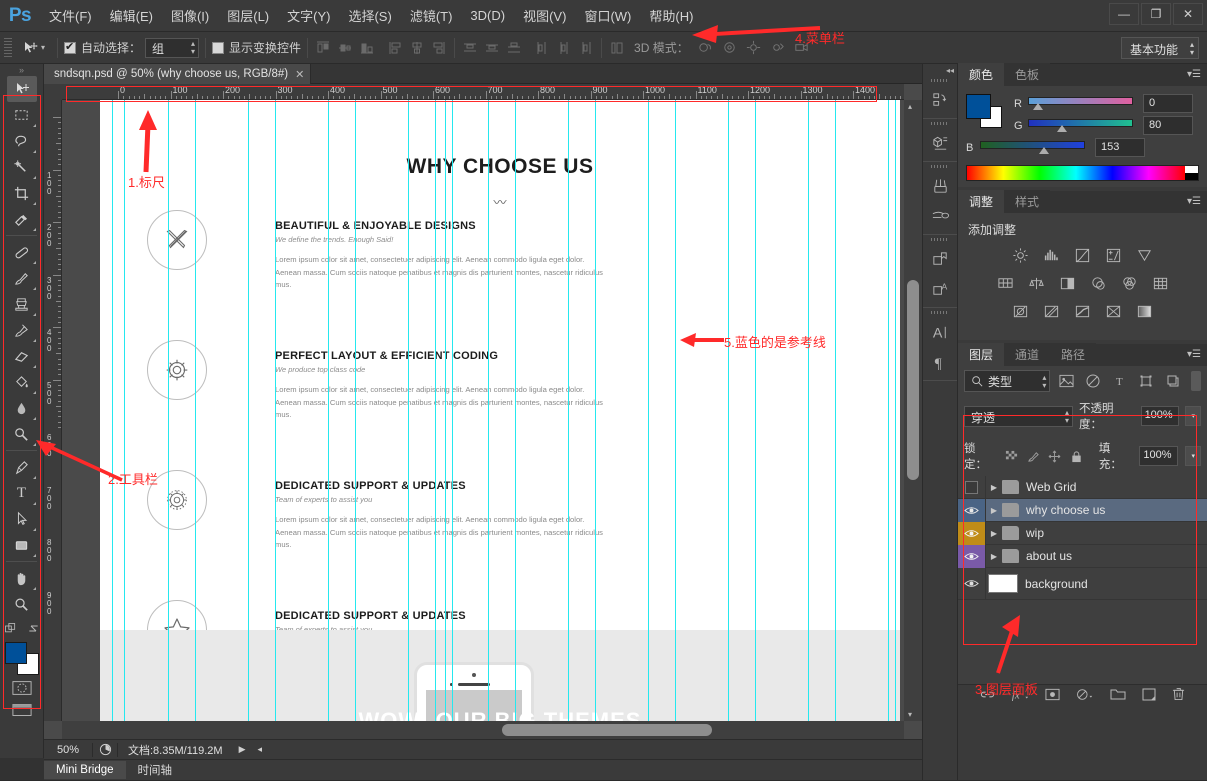 Image resolution: width=1207 pixels, height=781 pixels. Describe the element at coordinates (978, 106) in the screenshot. I see `color-panel-foreground-swatch` at that location.